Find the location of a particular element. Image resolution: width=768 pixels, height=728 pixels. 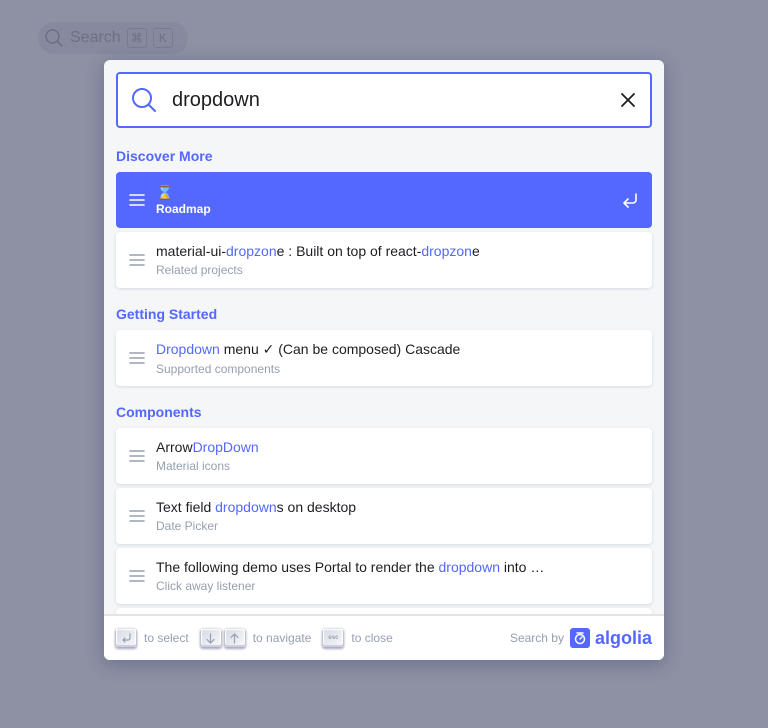

k-key: K is located at coordinates (162, 38).